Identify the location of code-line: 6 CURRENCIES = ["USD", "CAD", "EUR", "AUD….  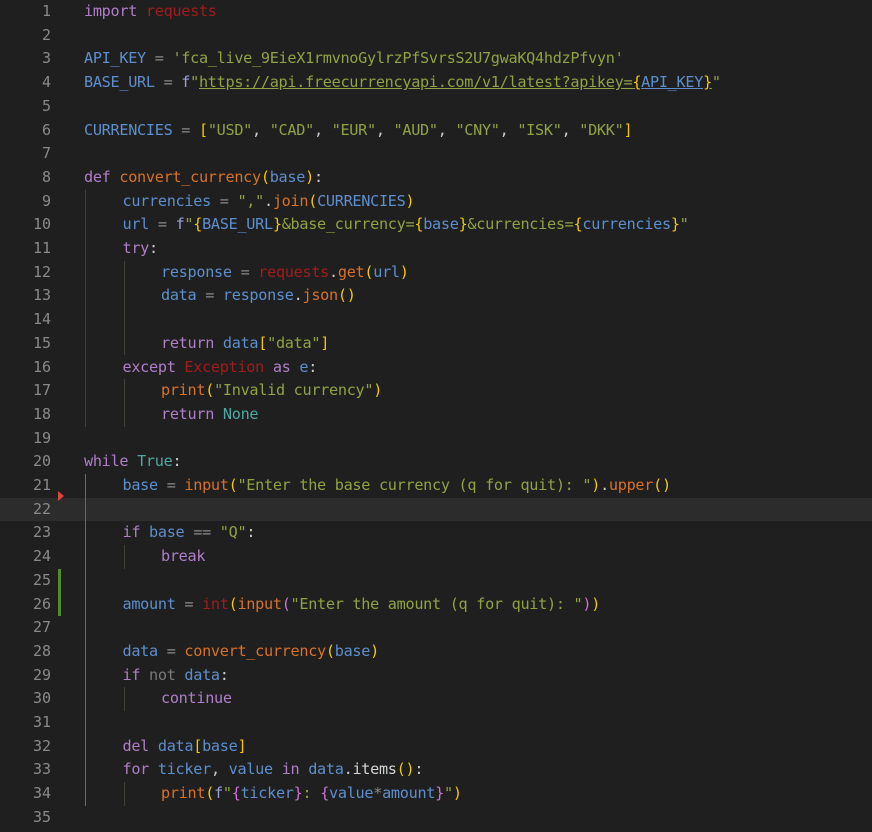
(436, 131).